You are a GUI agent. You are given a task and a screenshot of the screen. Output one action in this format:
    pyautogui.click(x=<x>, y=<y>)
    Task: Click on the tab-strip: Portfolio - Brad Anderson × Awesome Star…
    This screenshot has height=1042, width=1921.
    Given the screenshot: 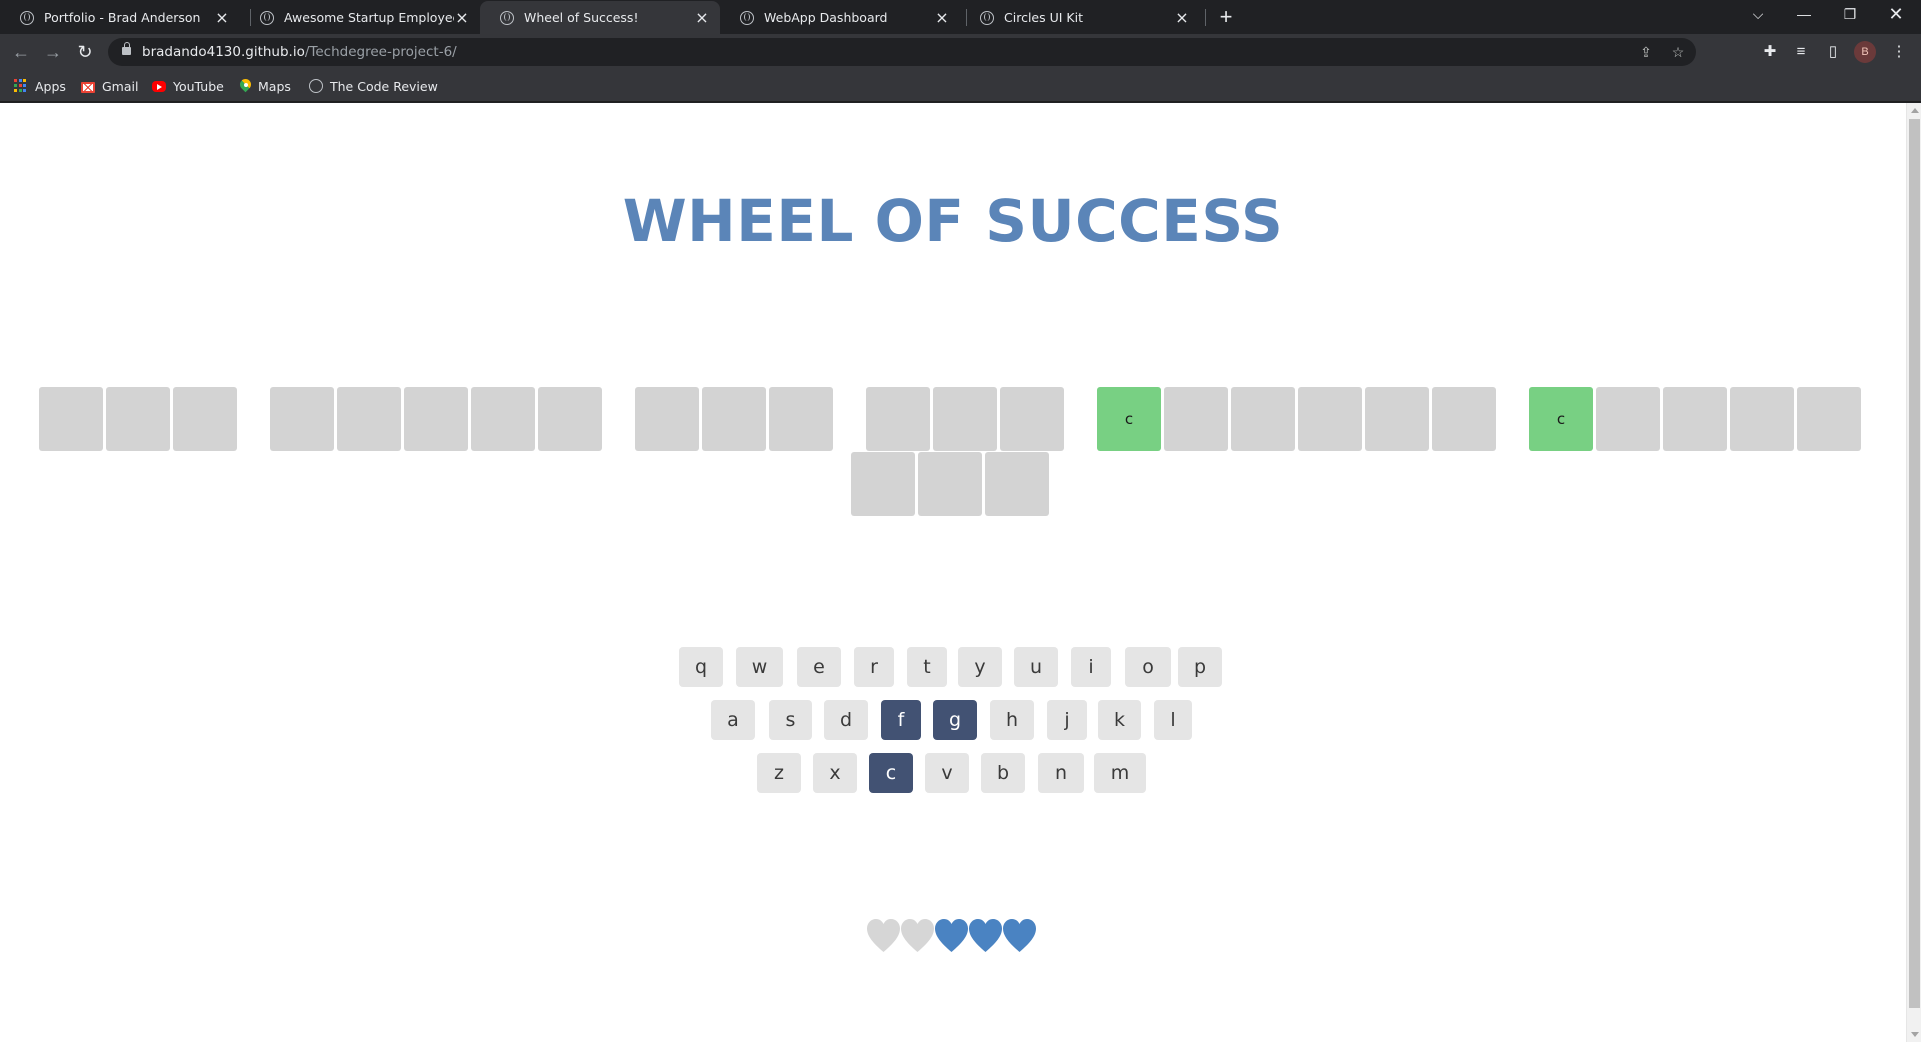 What is the action you would take?
    pyautogui.click(x=960, y=17)
    